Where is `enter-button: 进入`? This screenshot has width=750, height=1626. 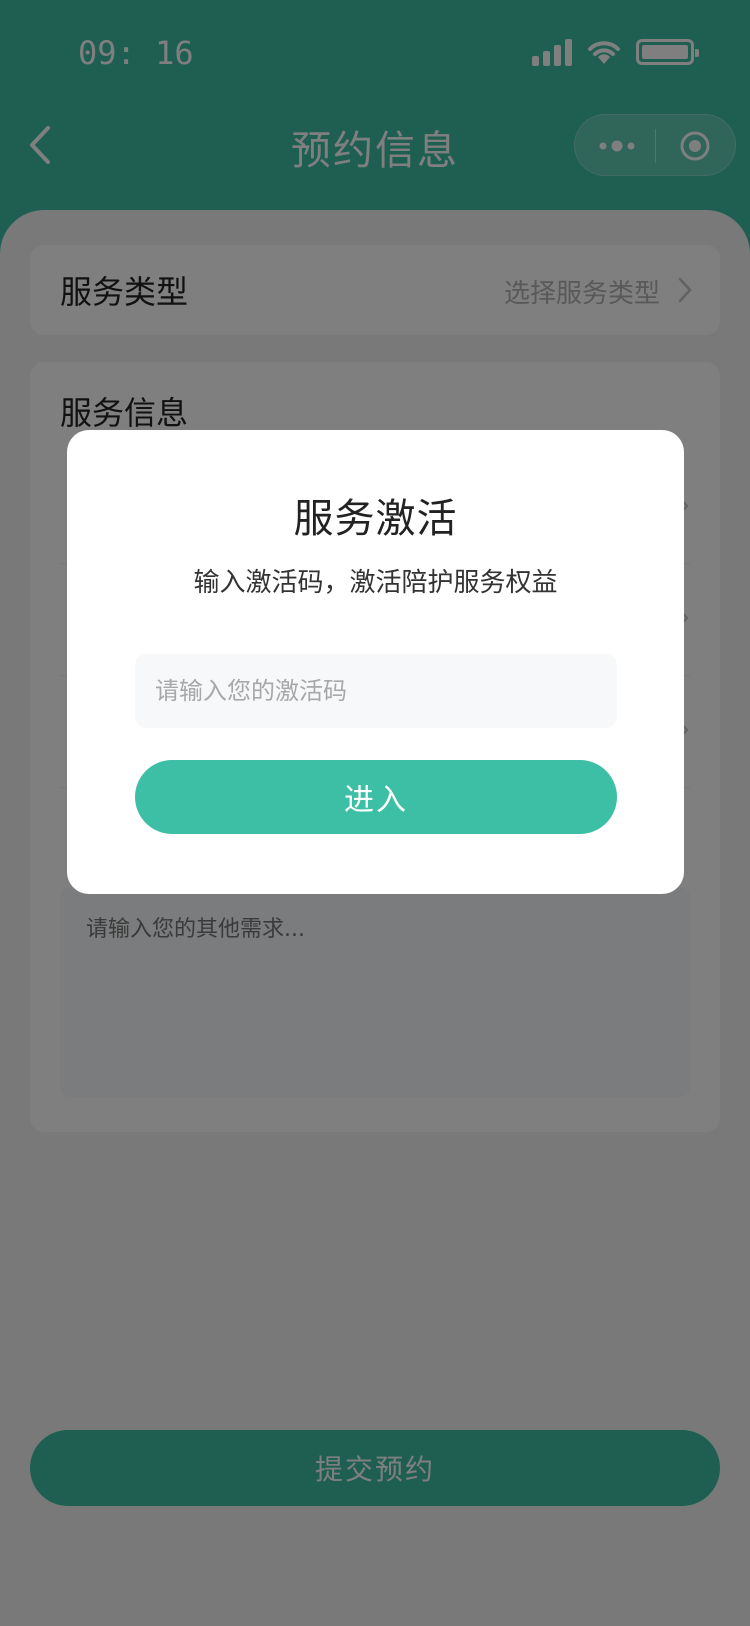 enter-button: 进入 is located at coordinates (376, 797).